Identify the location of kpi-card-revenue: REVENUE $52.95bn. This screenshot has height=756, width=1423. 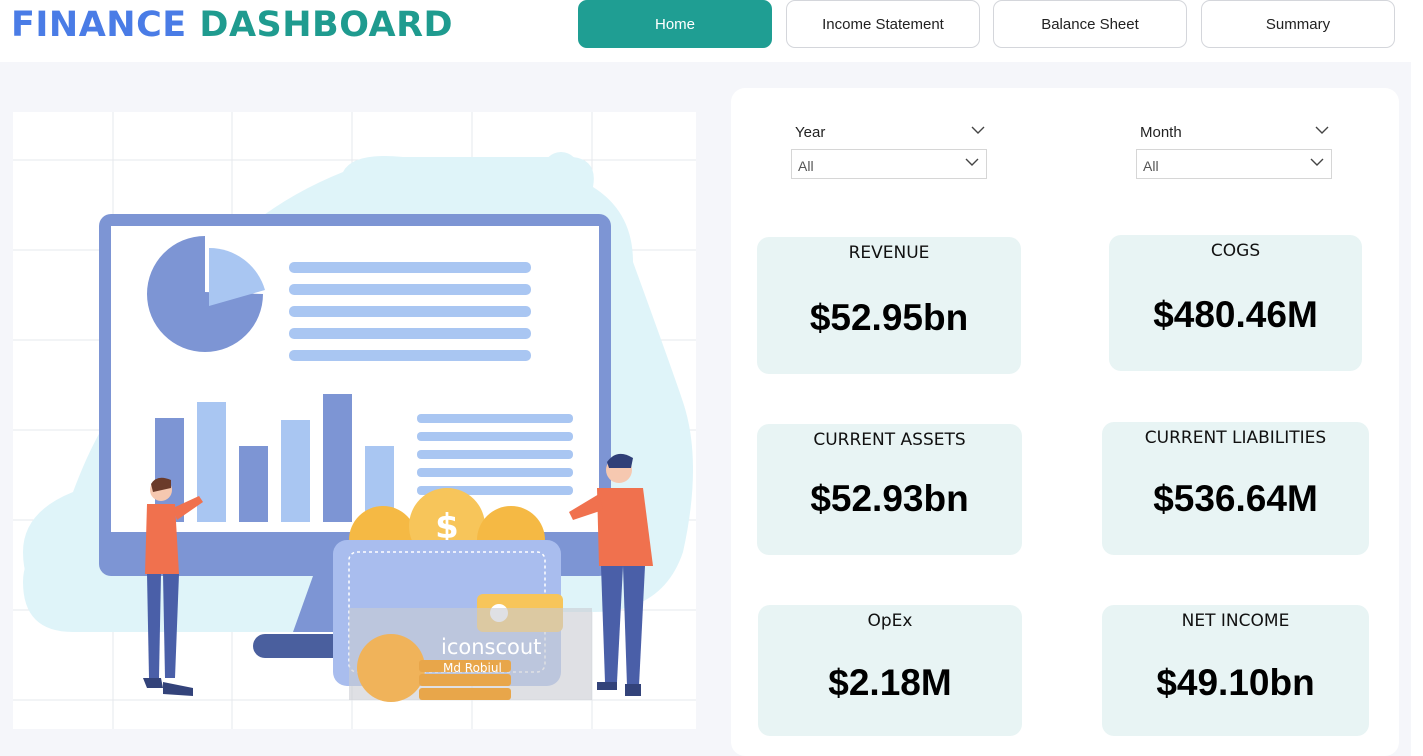
(889, 305).